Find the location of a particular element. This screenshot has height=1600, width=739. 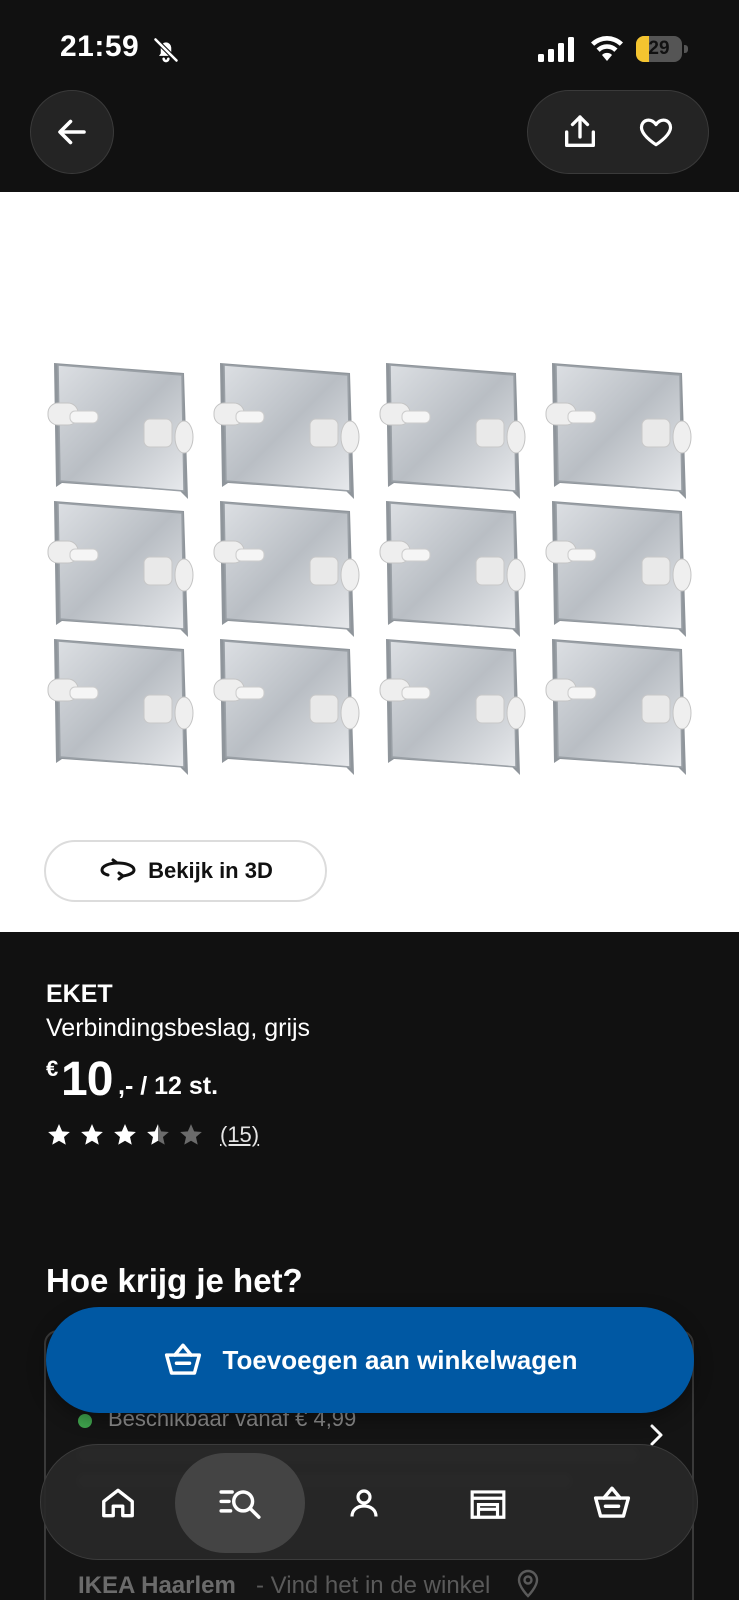

back-button is located at coordinates (72, 132).